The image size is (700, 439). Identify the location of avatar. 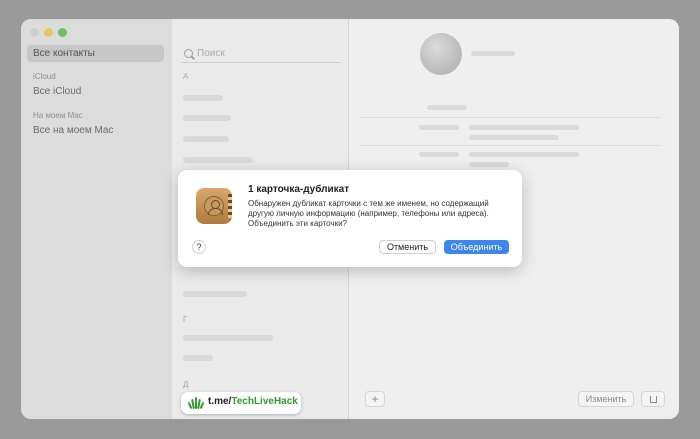
(441, 54).